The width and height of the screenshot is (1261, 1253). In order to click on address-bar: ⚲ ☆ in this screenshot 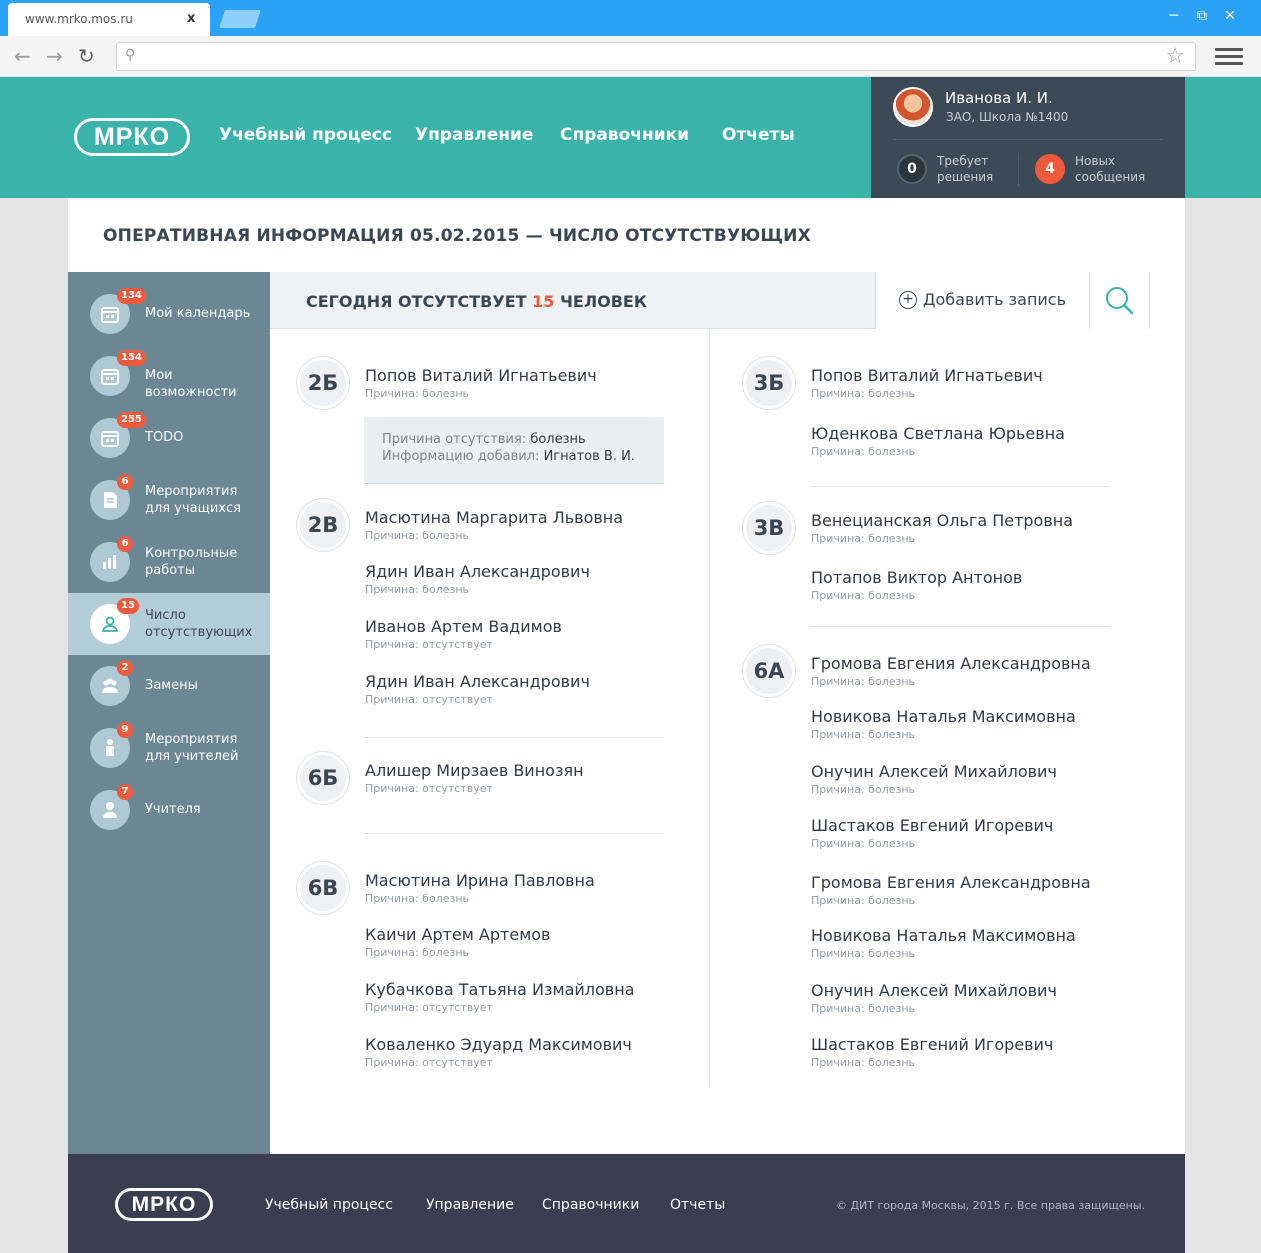, I will do `click(656, 56)`.